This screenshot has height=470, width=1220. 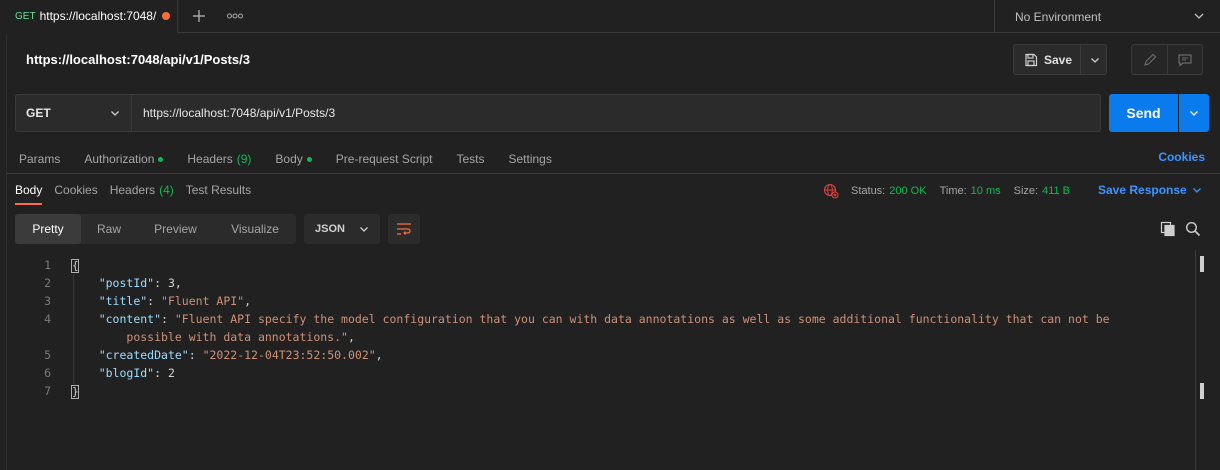 What do you see at coordinates (25, 16) in the screenshot?
I see `tab-method-label: GET` at bounding box center [25, 16].